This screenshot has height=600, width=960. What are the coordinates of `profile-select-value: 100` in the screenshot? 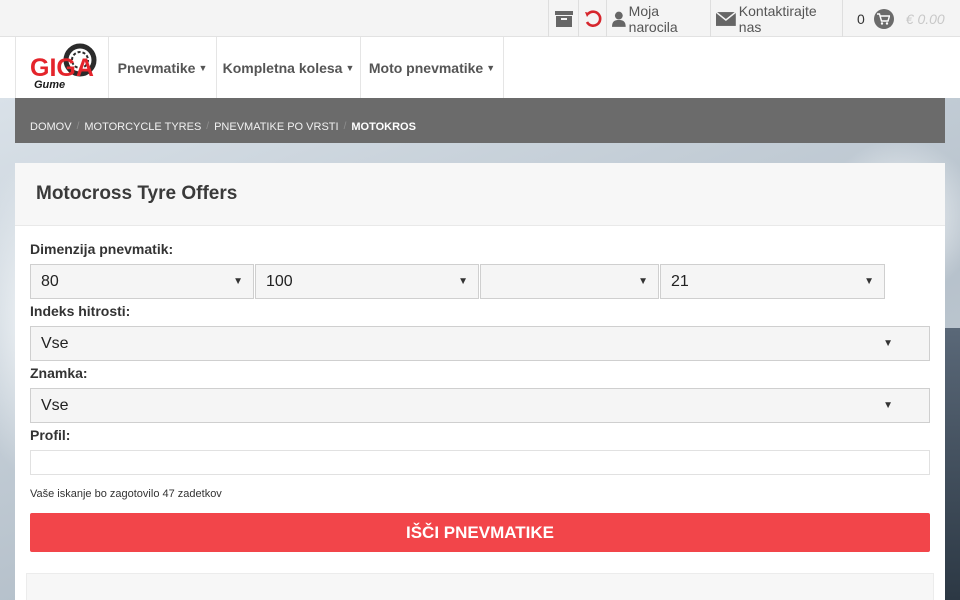 It's located at (279, 281).